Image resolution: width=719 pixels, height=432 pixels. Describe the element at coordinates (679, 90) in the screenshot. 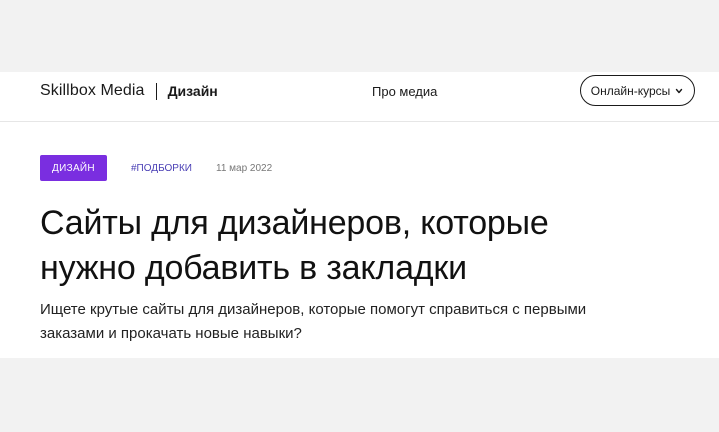

I see `chevron-down-icon` at that location.